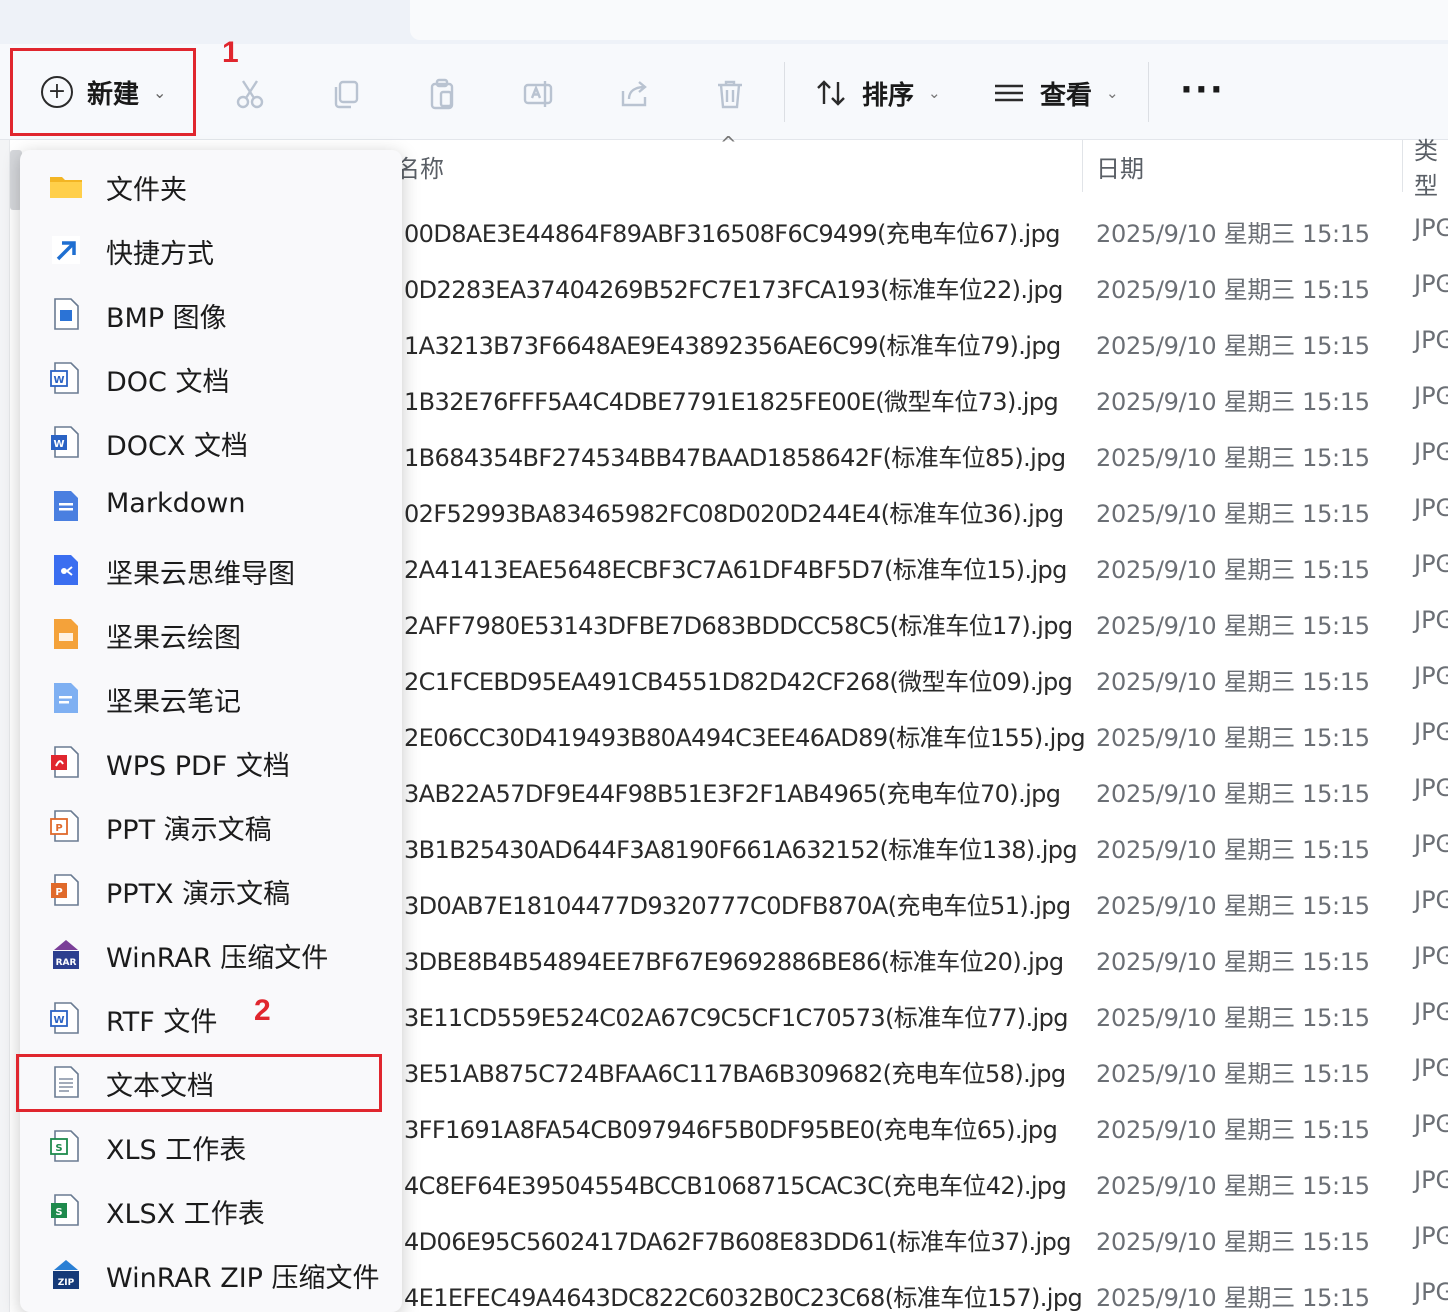 The height and width of the screenshot is (1312, 1448). I want to click on menu-item-label: 文本文档, so click(160, 1086).